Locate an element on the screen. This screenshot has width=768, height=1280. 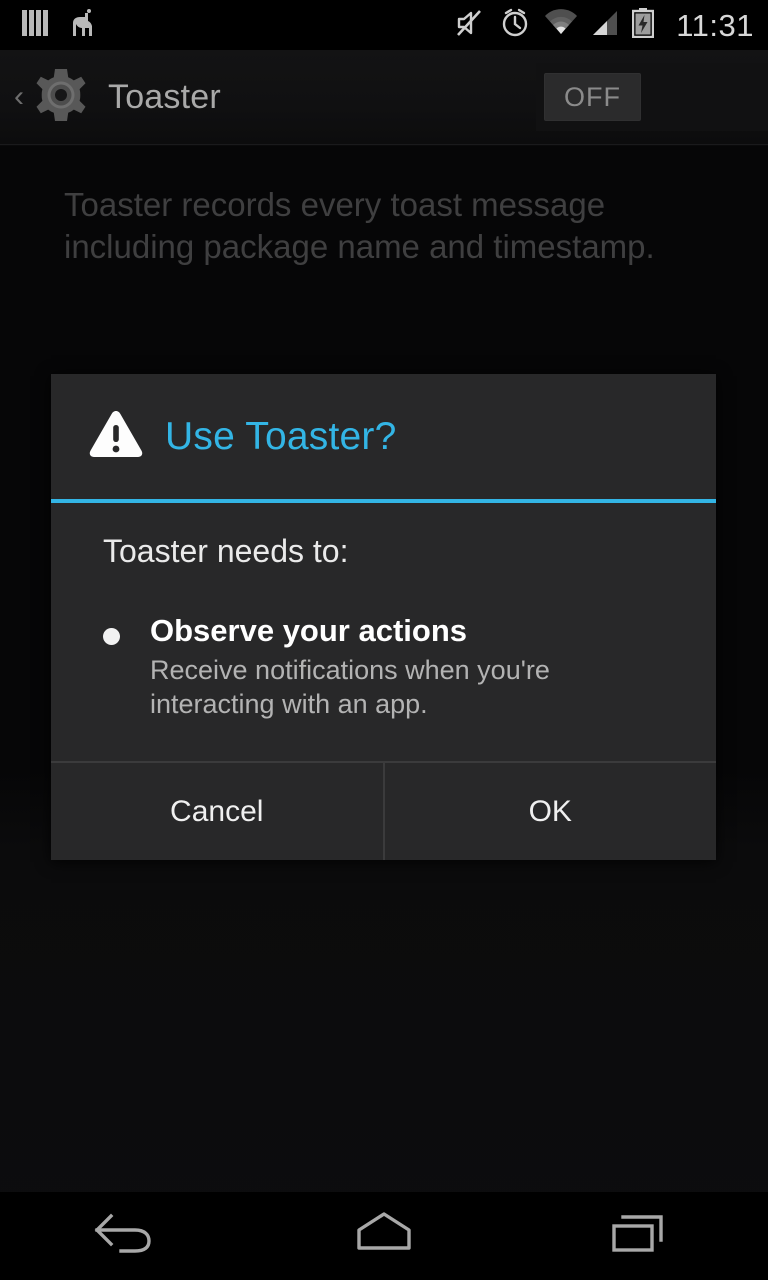
back-icon is located at coordinates (128, 1236).